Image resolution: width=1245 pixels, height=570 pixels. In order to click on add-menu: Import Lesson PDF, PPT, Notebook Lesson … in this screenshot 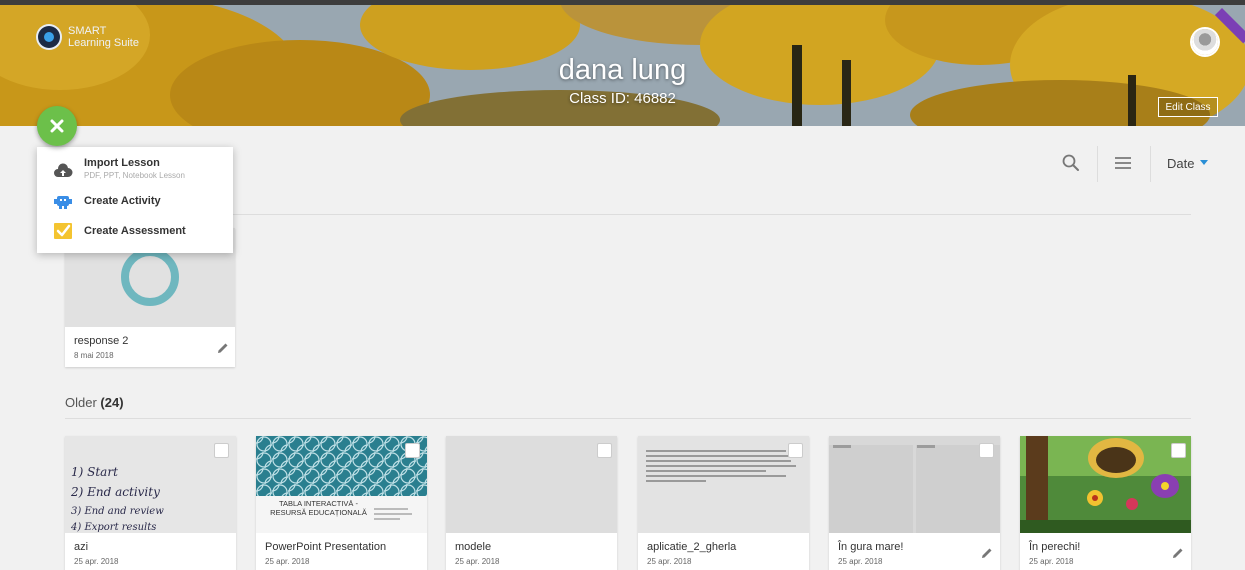, I will do `click(135, 200)`.